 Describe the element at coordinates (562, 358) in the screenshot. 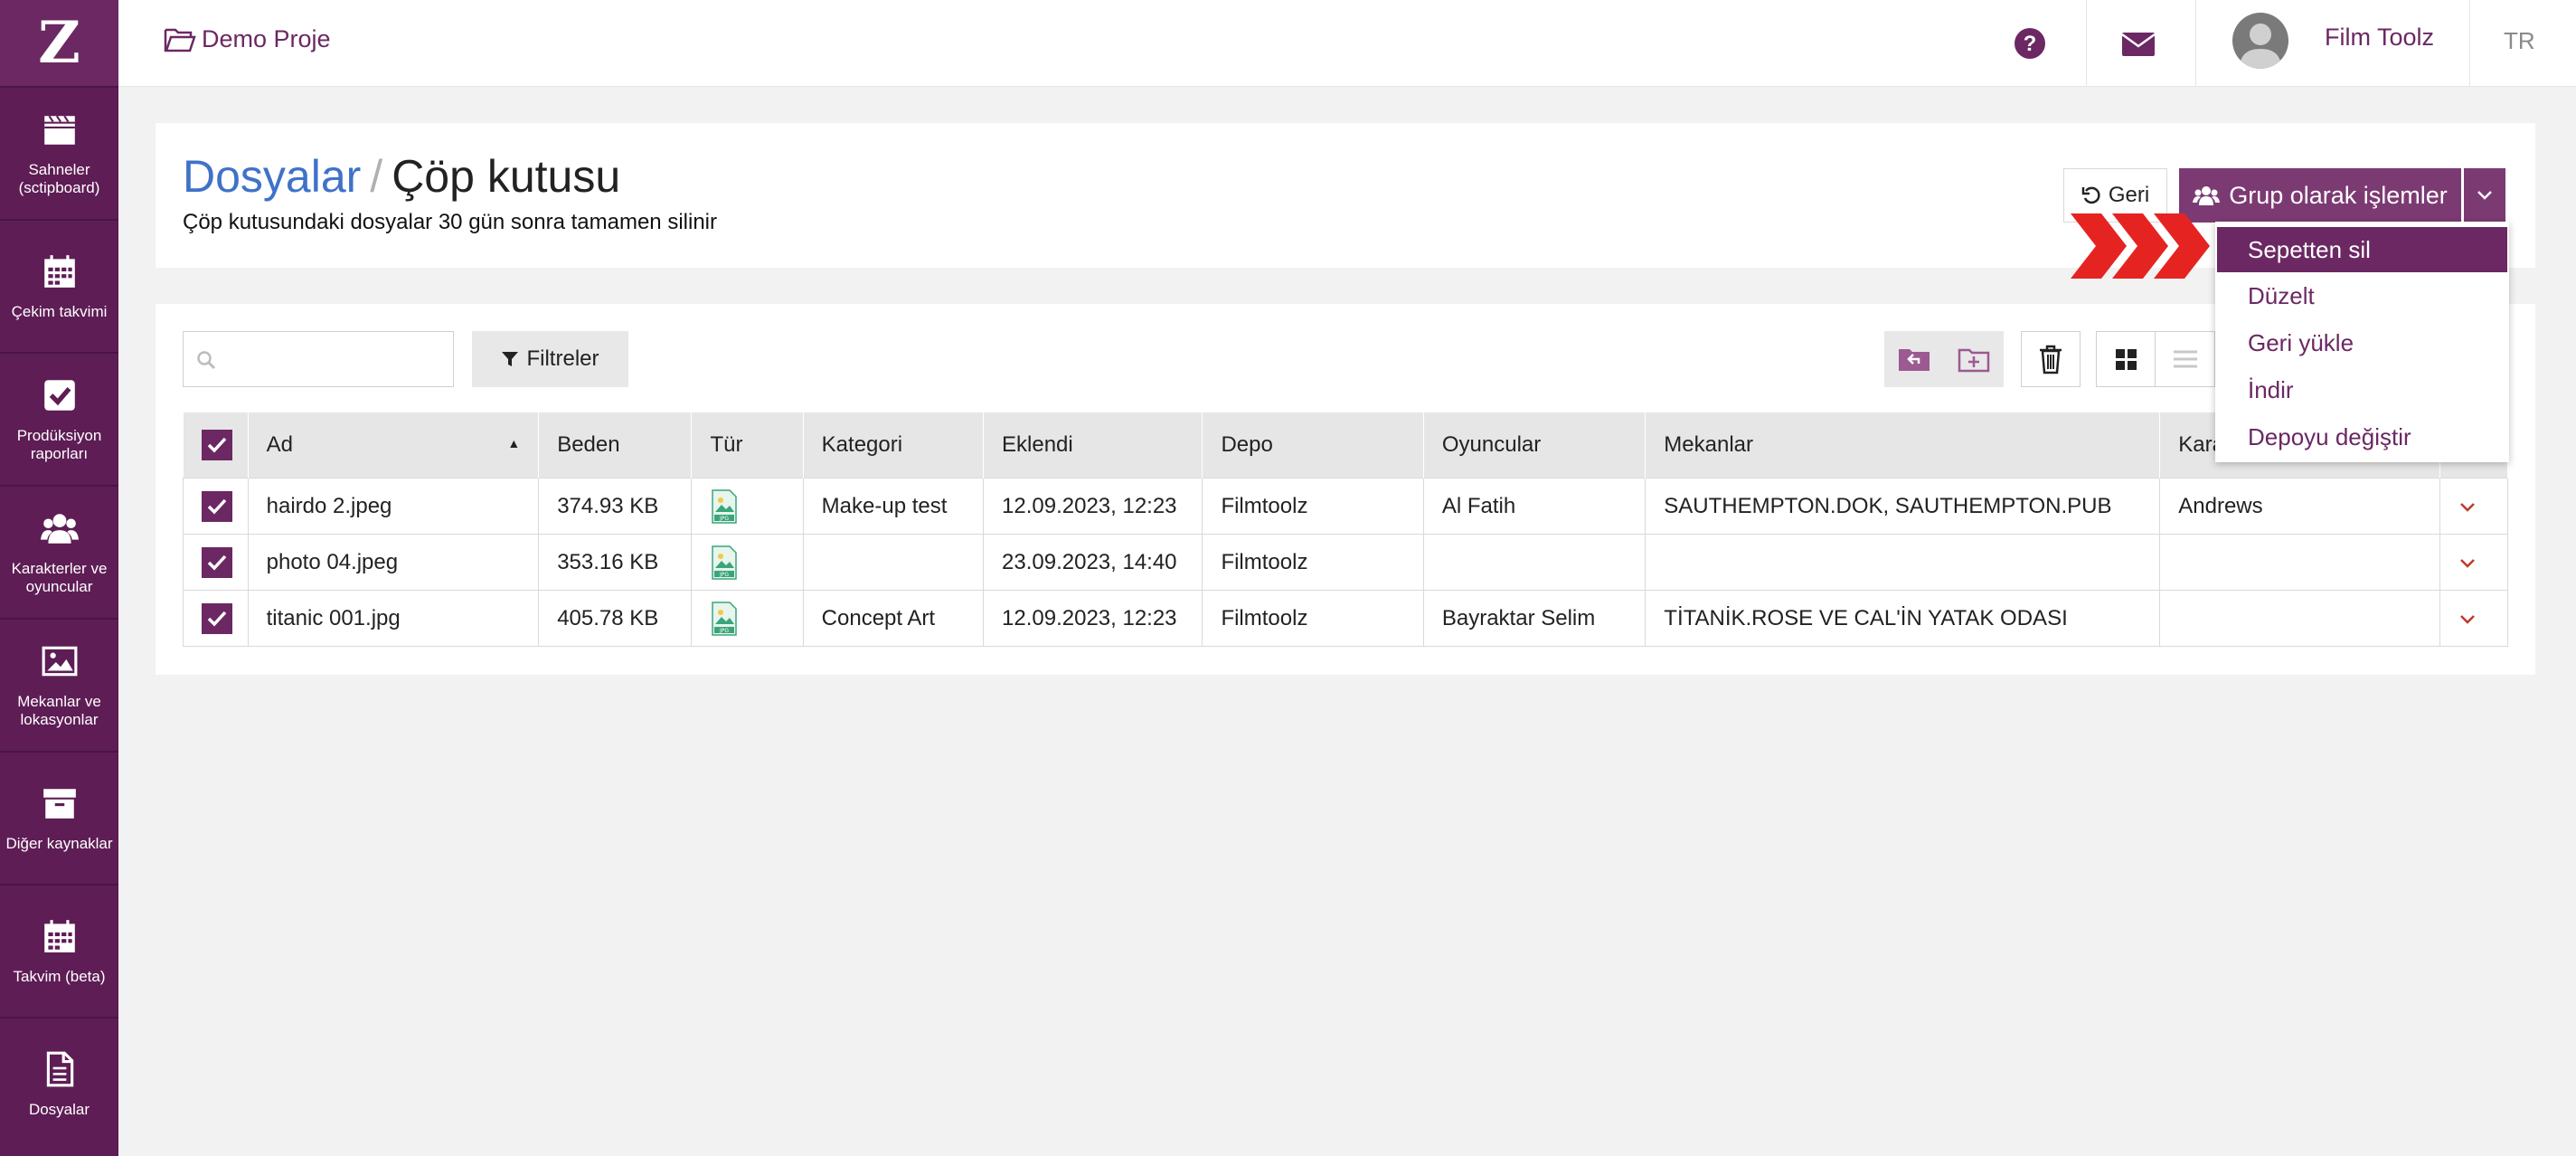

I see `filters-label: Filtreler` at that location.